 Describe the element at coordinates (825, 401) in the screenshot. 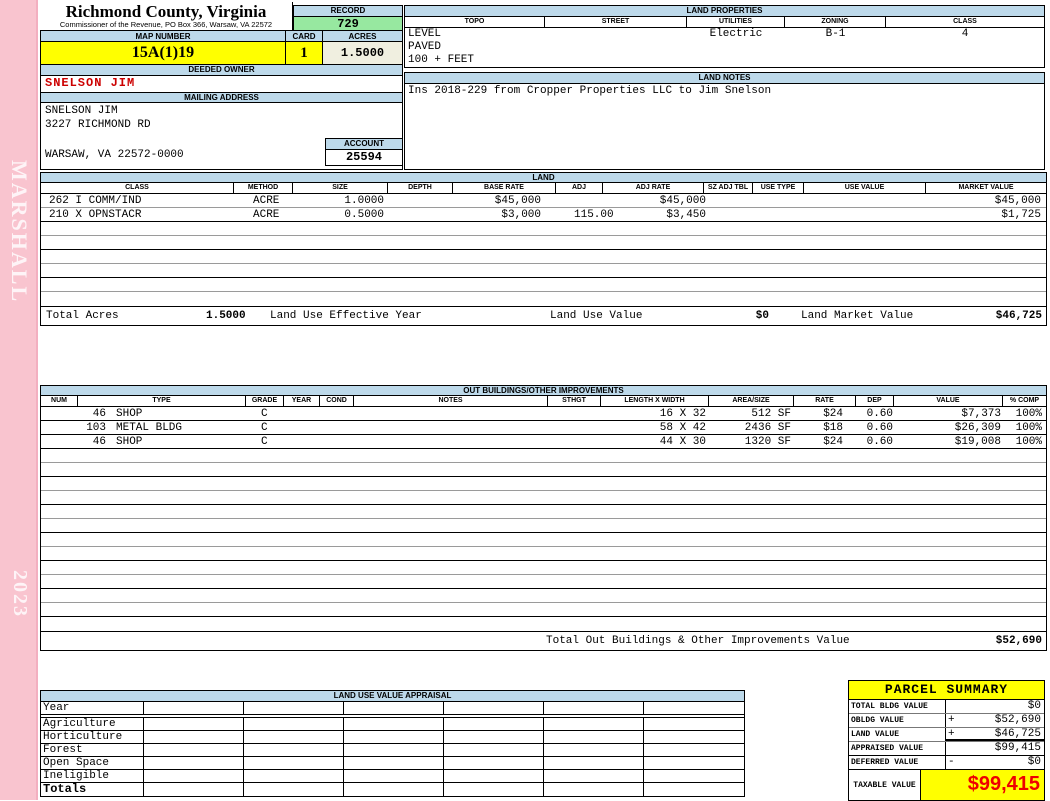

I see `col-rate: RATE` at that location.